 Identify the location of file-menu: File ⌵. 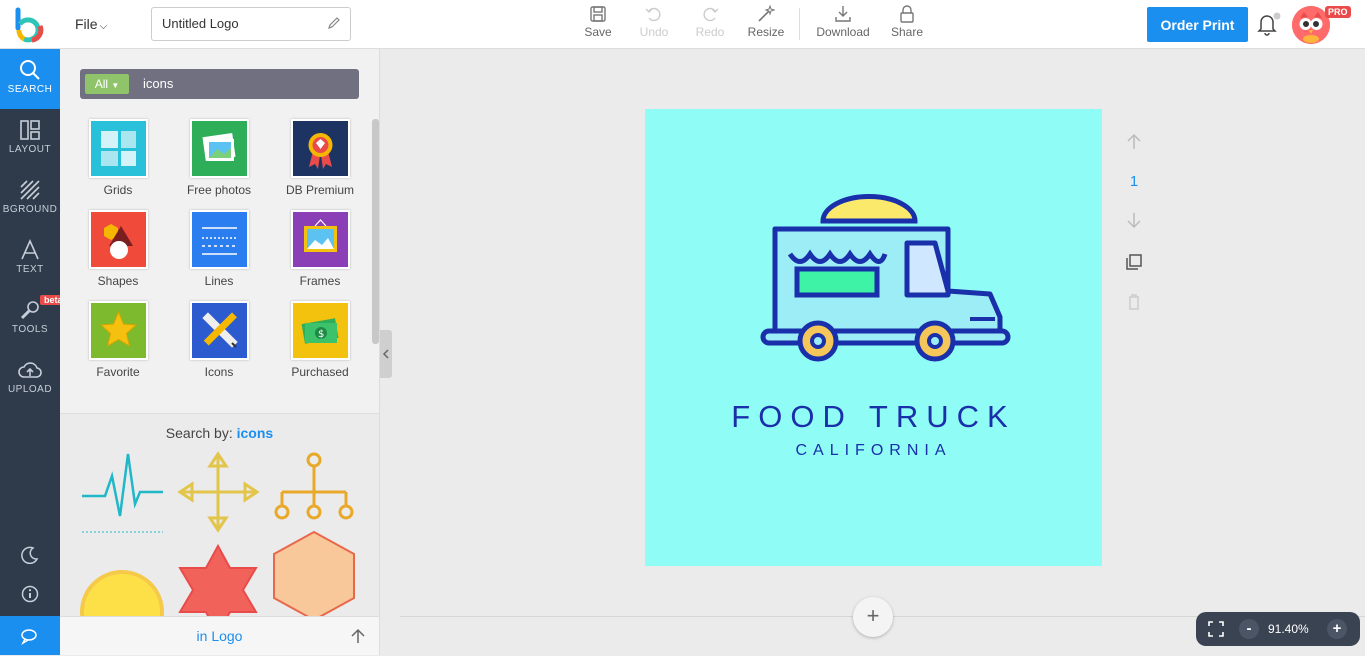
(91, 24).